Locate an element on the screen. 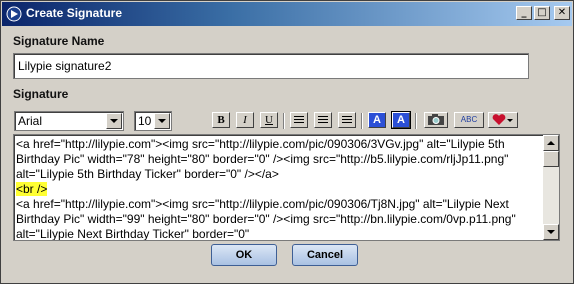 Image resolution: width=574 pixels, height=284 pixels. signature-name-label: Signature Name is located at coordinates (59, 41).